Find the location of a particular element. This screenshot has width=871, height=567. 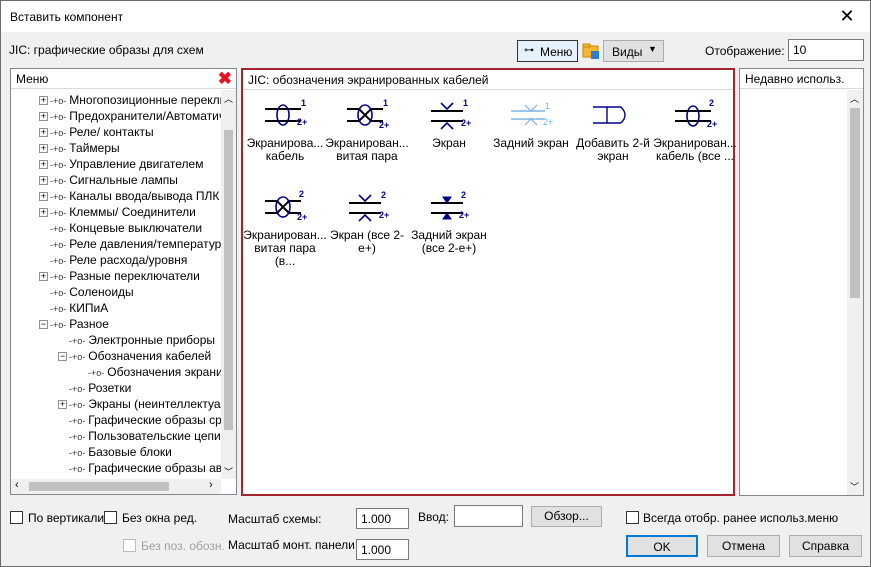

menu-tree-item: -+o- Соленоиды is located at coordinates (86, 293).